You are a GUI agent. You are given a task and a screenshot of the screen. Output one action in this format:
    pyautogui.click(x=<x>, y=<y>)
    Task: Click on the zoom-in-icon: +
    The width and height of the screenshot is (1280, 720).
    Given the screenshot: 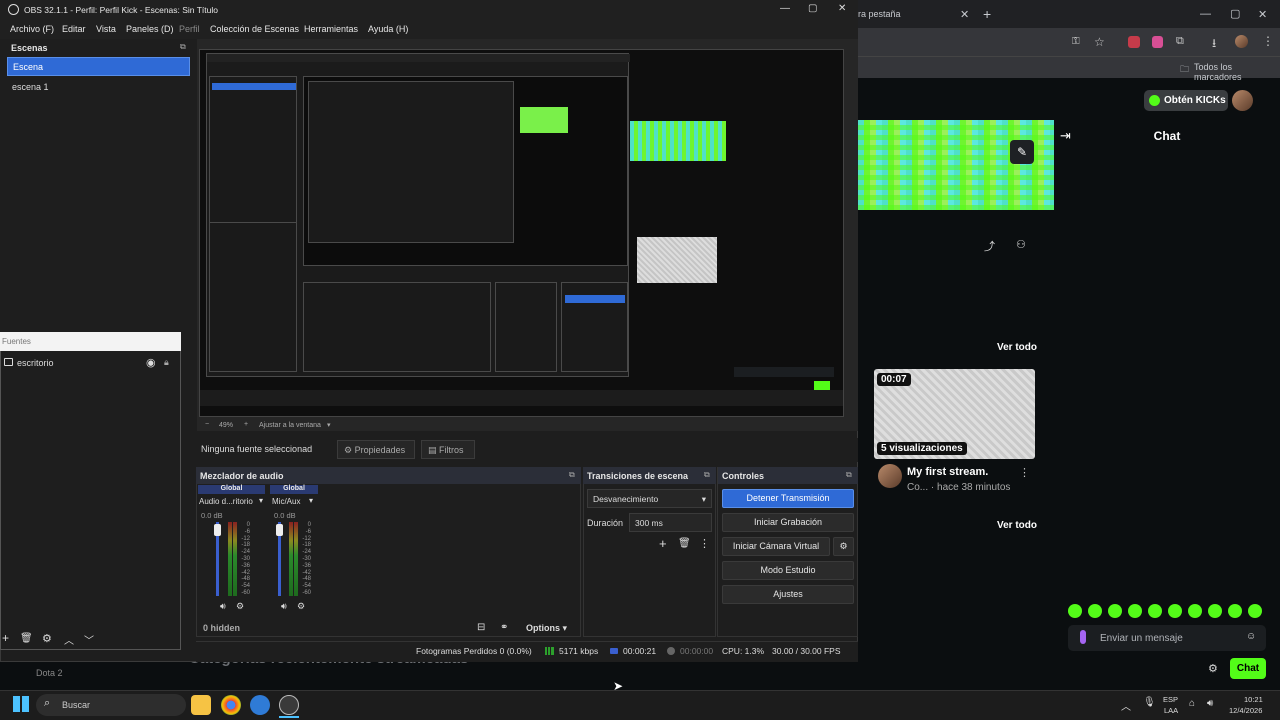 What is the action you would take?
    pyautogui.click(x=246, y=424)
    